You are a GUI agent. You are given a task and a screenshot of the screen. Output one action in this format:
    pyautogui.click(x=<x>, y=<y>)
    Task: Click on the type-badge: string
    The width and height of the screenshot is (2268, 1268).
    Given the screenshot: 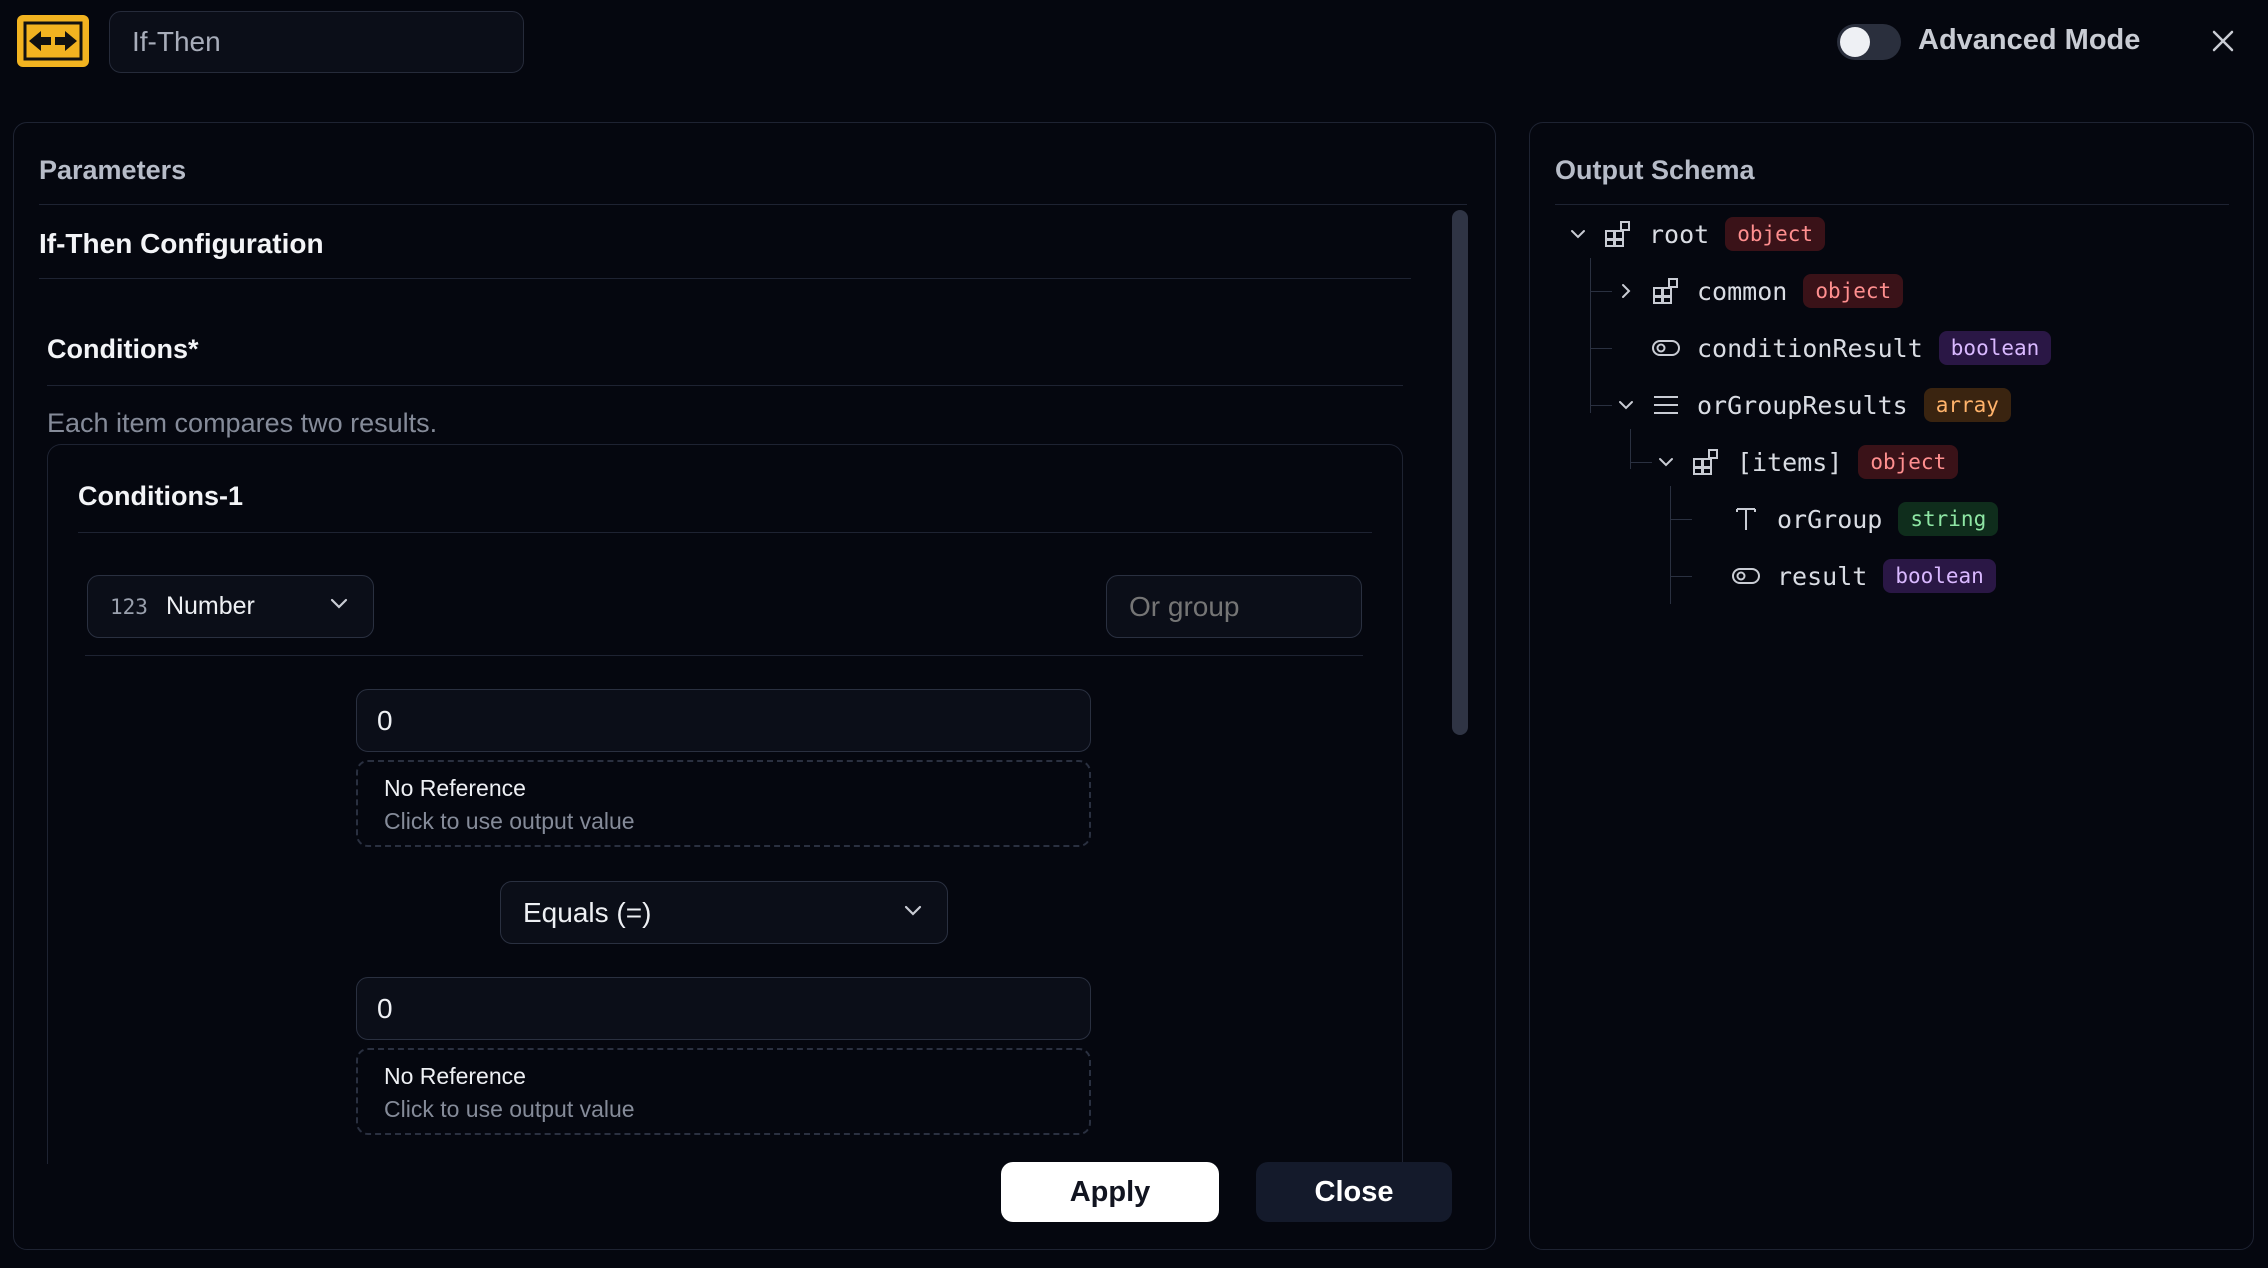 What is the action you would take?
    pyautogui.click(x=1948, y=519)
    